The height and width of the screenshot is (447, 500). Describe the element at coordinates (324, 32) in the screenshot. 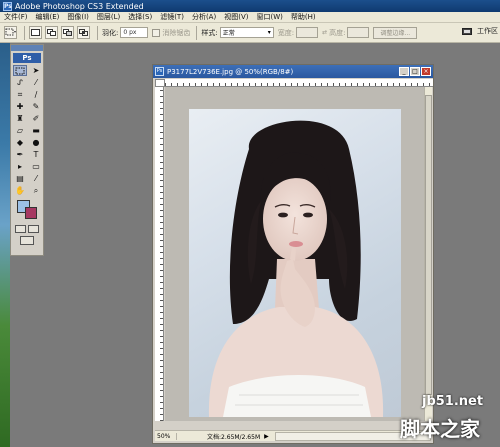

I see `swap-icon: ⇄` at that location.